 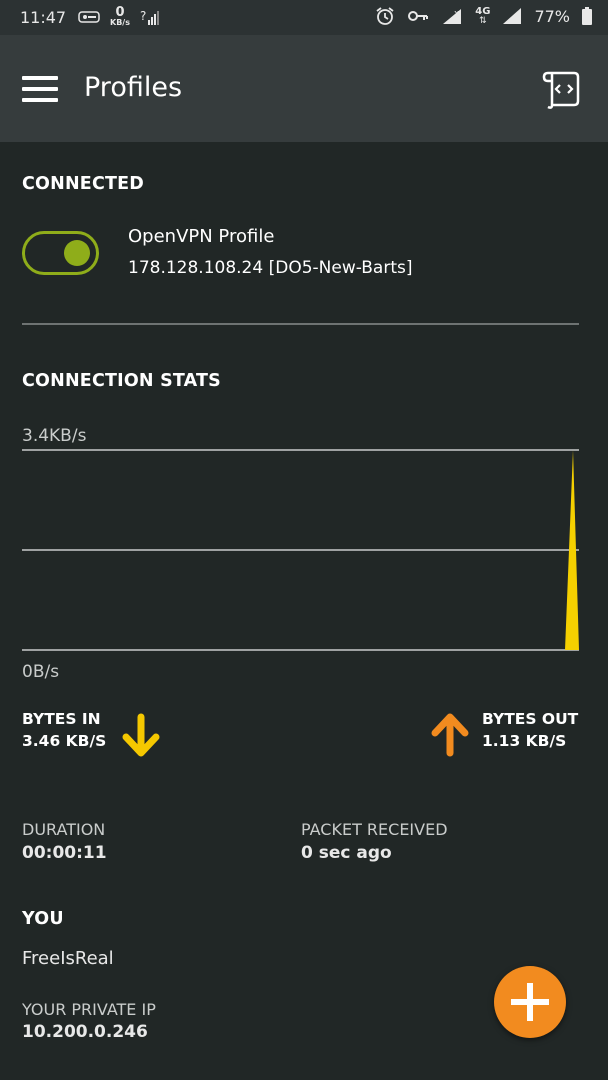 I want to click on bytes-out-arrow-icon, so click(x=450, y=735).